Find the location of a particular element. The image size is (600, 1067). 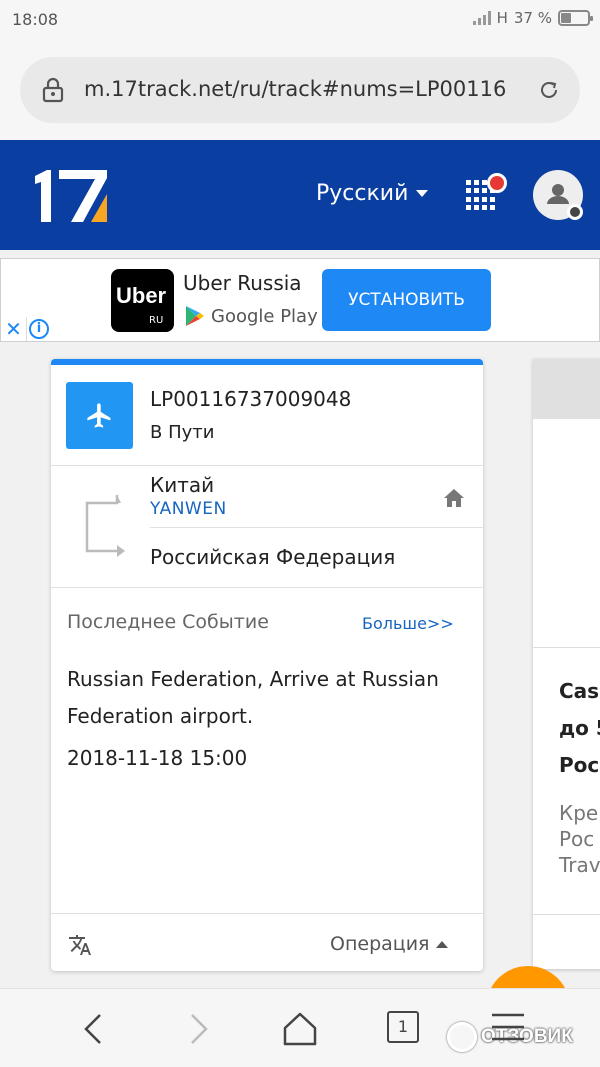

google-play-badge: Google Play is located at coordinates (251, 316).